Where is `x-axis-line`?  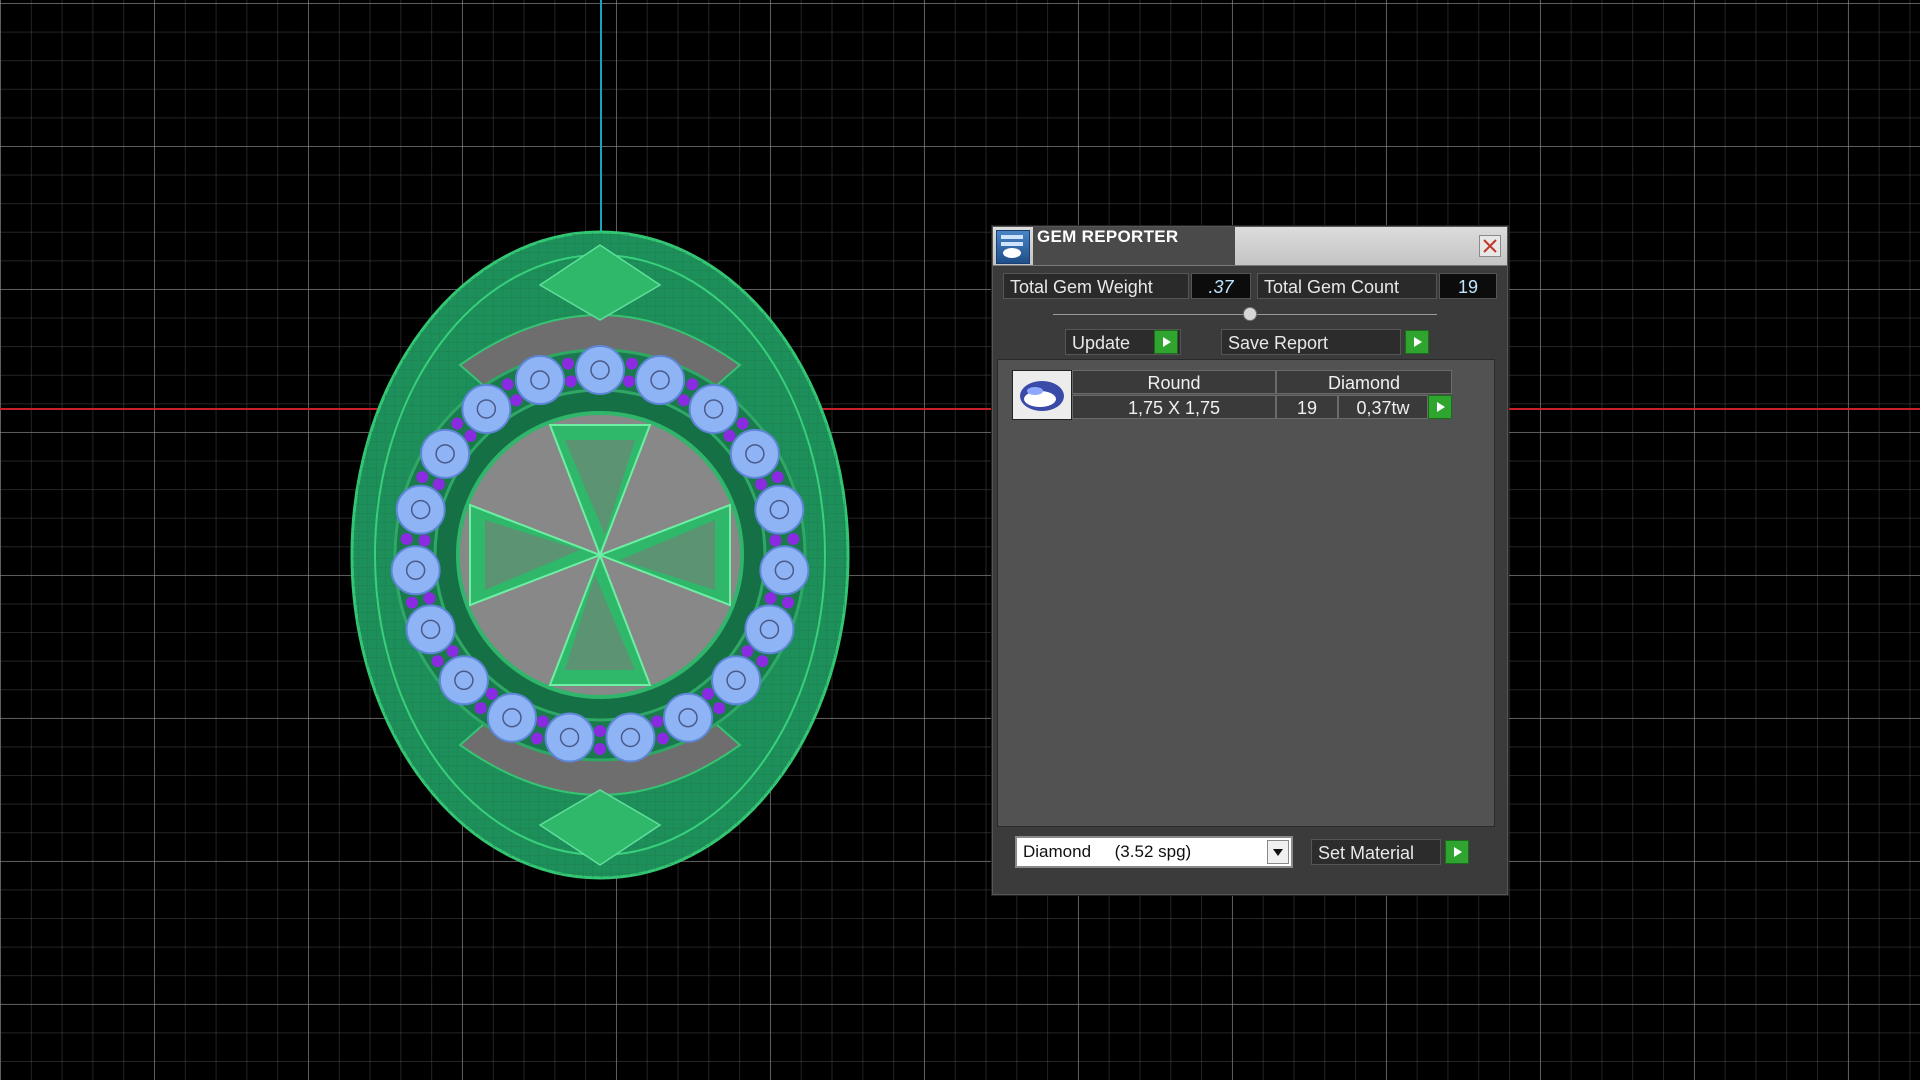
x-axis-line is located at coordinates (960, 409).